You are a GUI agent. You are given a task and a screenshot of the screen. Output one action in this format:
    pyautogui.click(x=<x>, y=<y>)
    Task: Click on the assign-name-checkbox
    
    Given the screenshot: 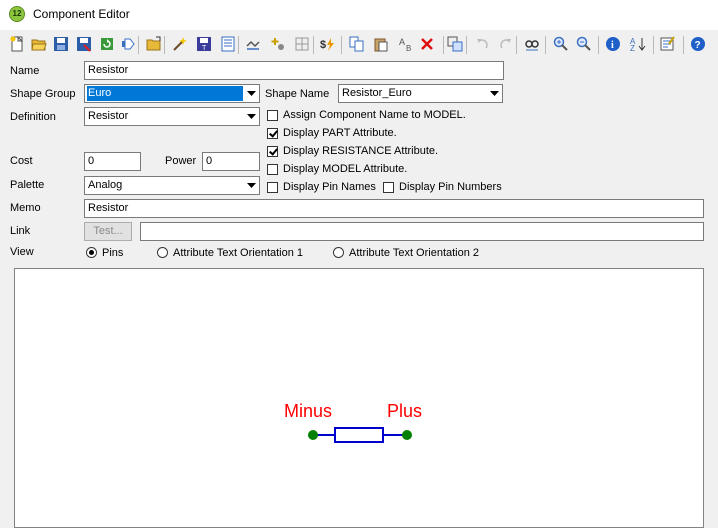 What is the action you would take?
    pyautogui.click(x=272, y=115)
    